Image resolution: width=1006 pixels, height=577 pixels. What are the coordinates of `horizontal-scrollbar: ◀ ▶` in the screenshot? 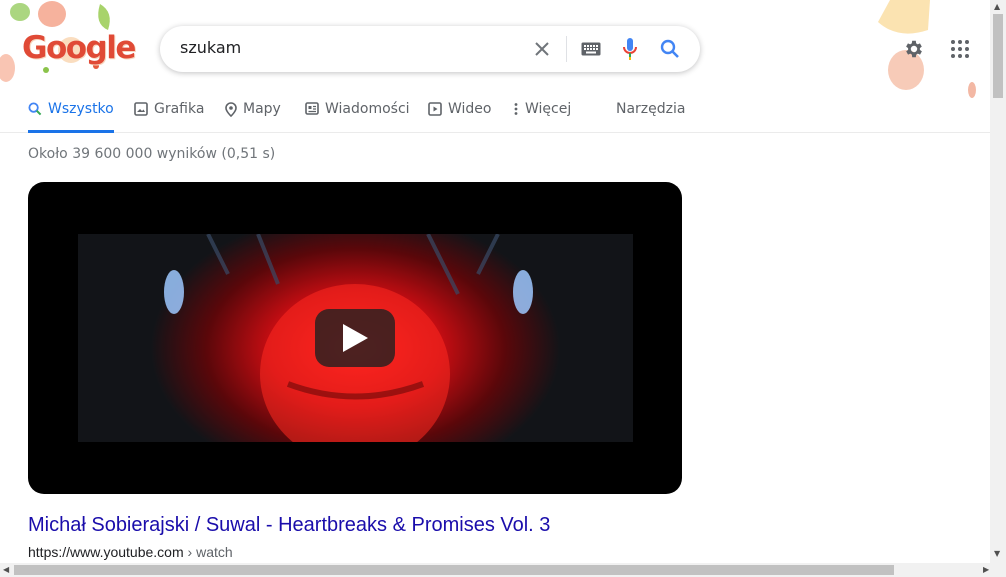 It's located at (503, 570).